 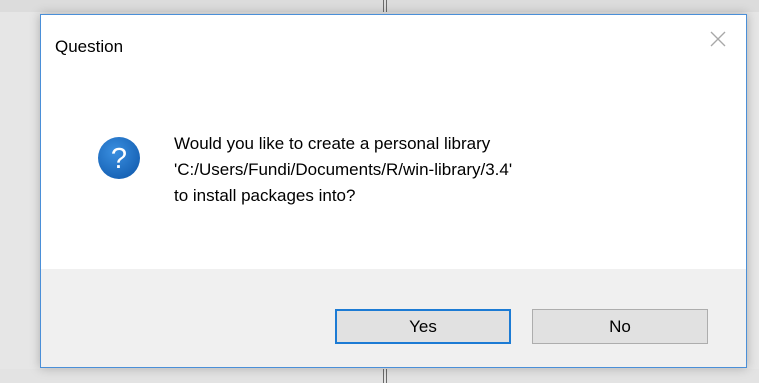 I want to click on message-line: to install packages into?, so click(x=265, y=195).